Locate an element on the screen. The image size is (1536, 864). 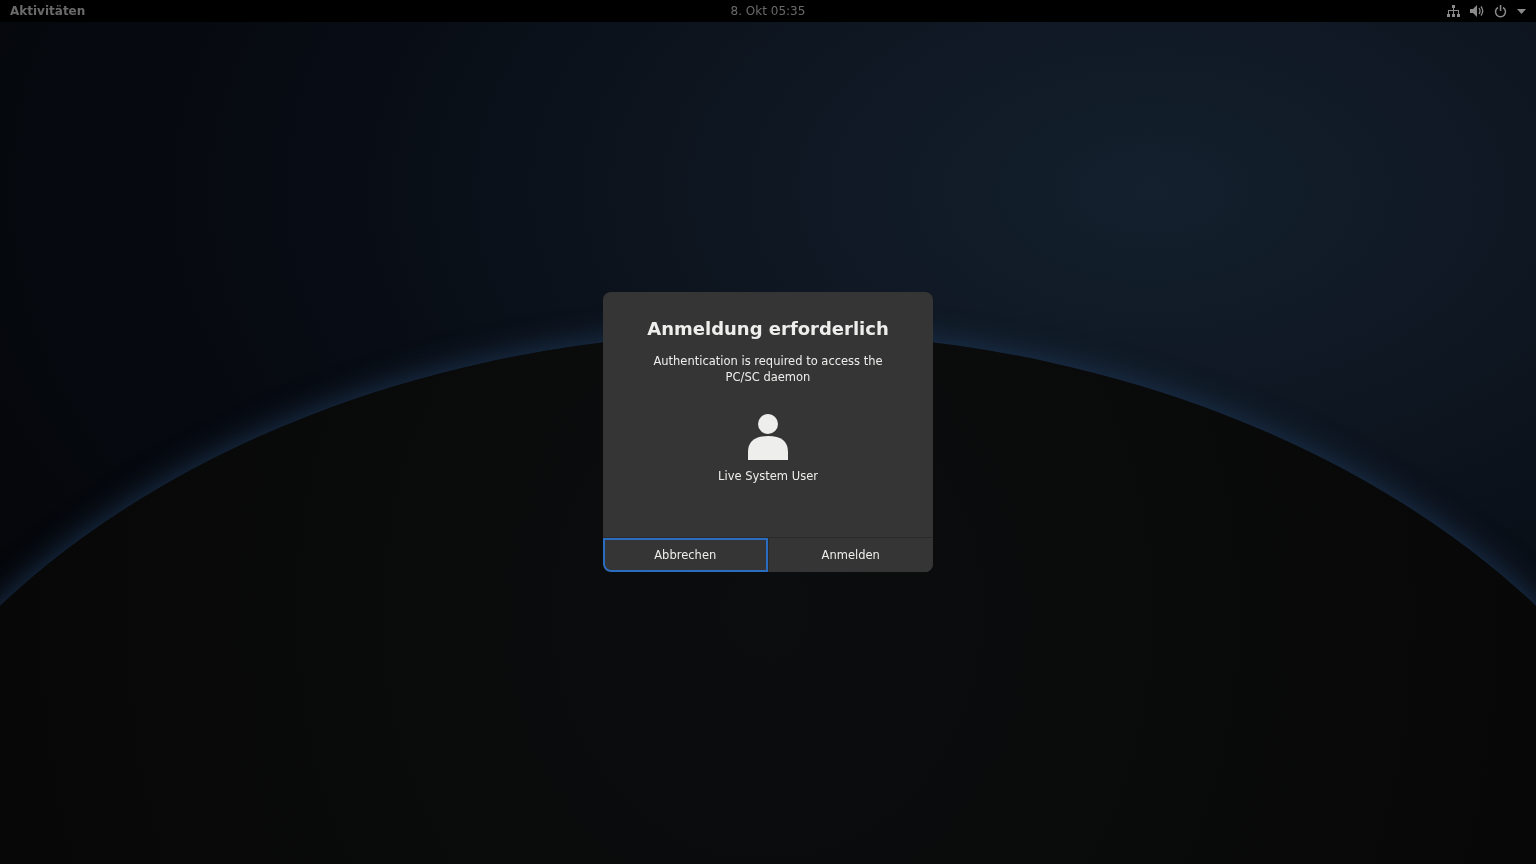
cancel-button: Abbrechen is located at coordinates (685, 555).